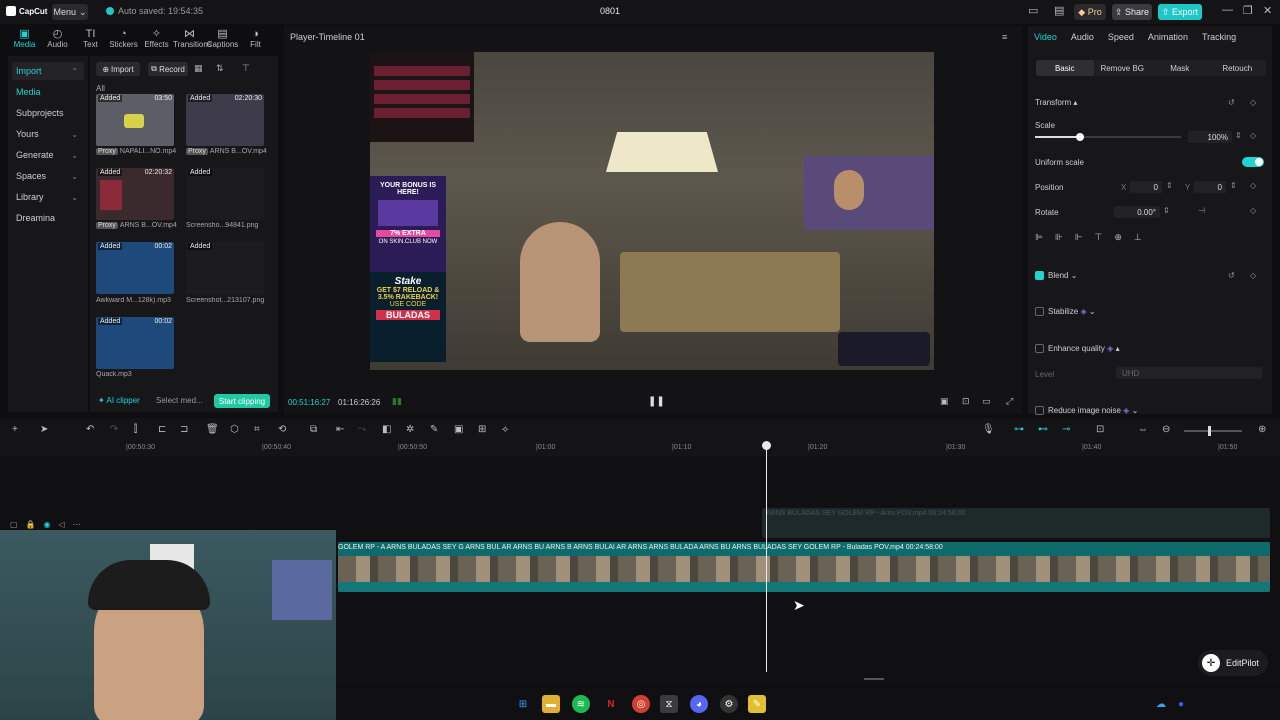 This screenshot has height=720, width=1280. What do you see at coordinates (1201, 210) in the screenshot?
I see `flip-icon: ⊣` at bounding box center [1201, 210].